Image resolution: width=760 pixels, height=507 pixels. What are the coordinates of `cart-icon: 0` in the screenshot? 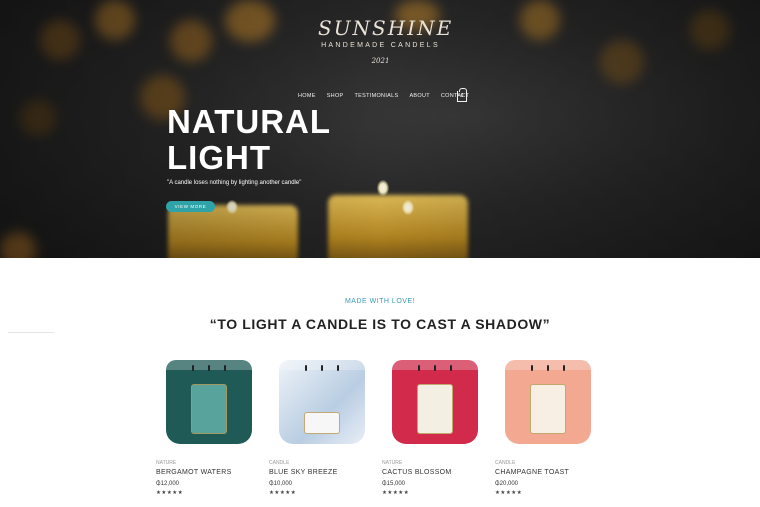 It's located at (462, 95).